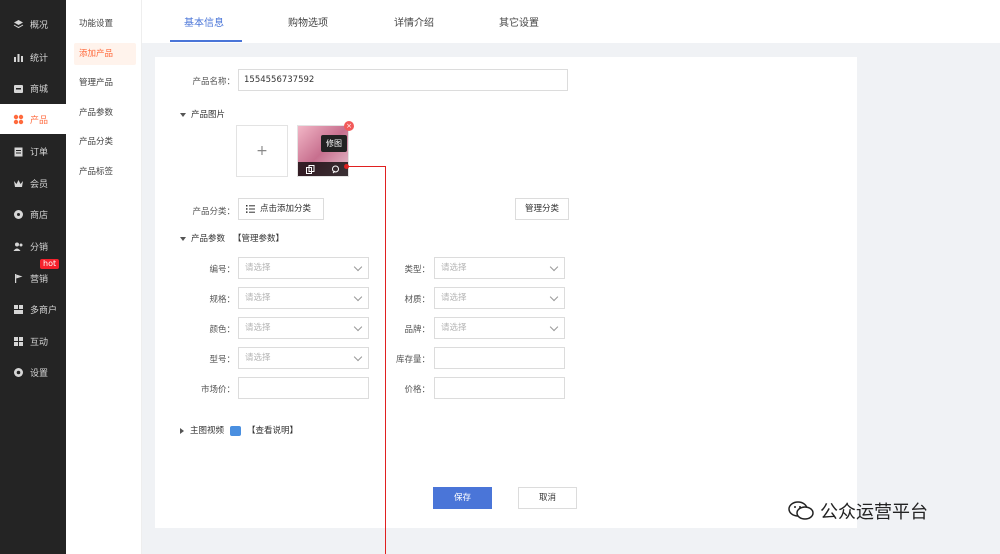 This screenshot has width=1000, height=554. Describe the element at coordinates (258, 239) in the screenshot. I see `manage-params-link: 【管理参数】` at that location.